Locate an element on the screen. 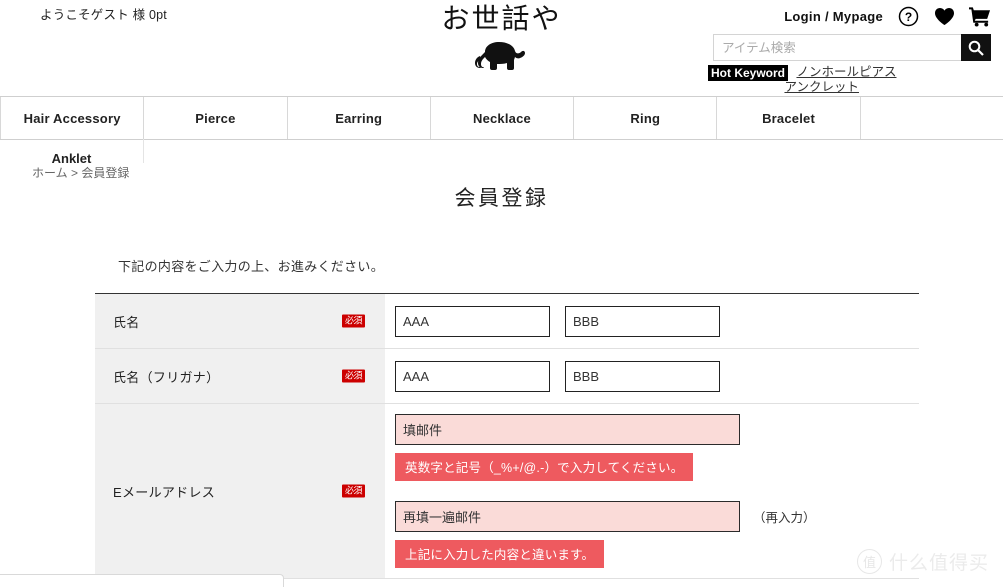 The image size is (1003, 587). question-mark-icon: ? is located at coordinates (908, 16).